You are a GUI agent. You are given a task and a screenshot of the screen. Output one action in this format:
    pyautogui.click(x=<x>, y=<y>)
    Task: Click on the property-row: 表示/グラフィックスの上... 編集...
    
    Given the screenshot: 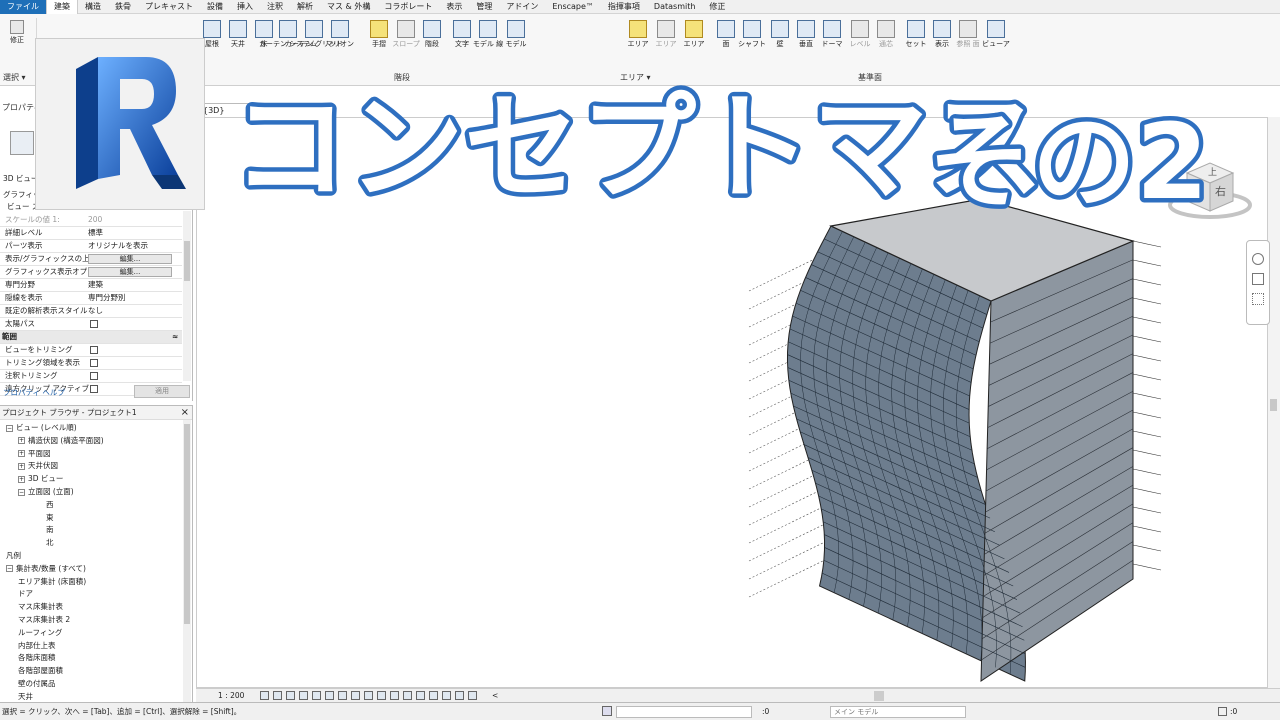 What is the action you would take?
    pyautogui.click(x=91, y=259)
    